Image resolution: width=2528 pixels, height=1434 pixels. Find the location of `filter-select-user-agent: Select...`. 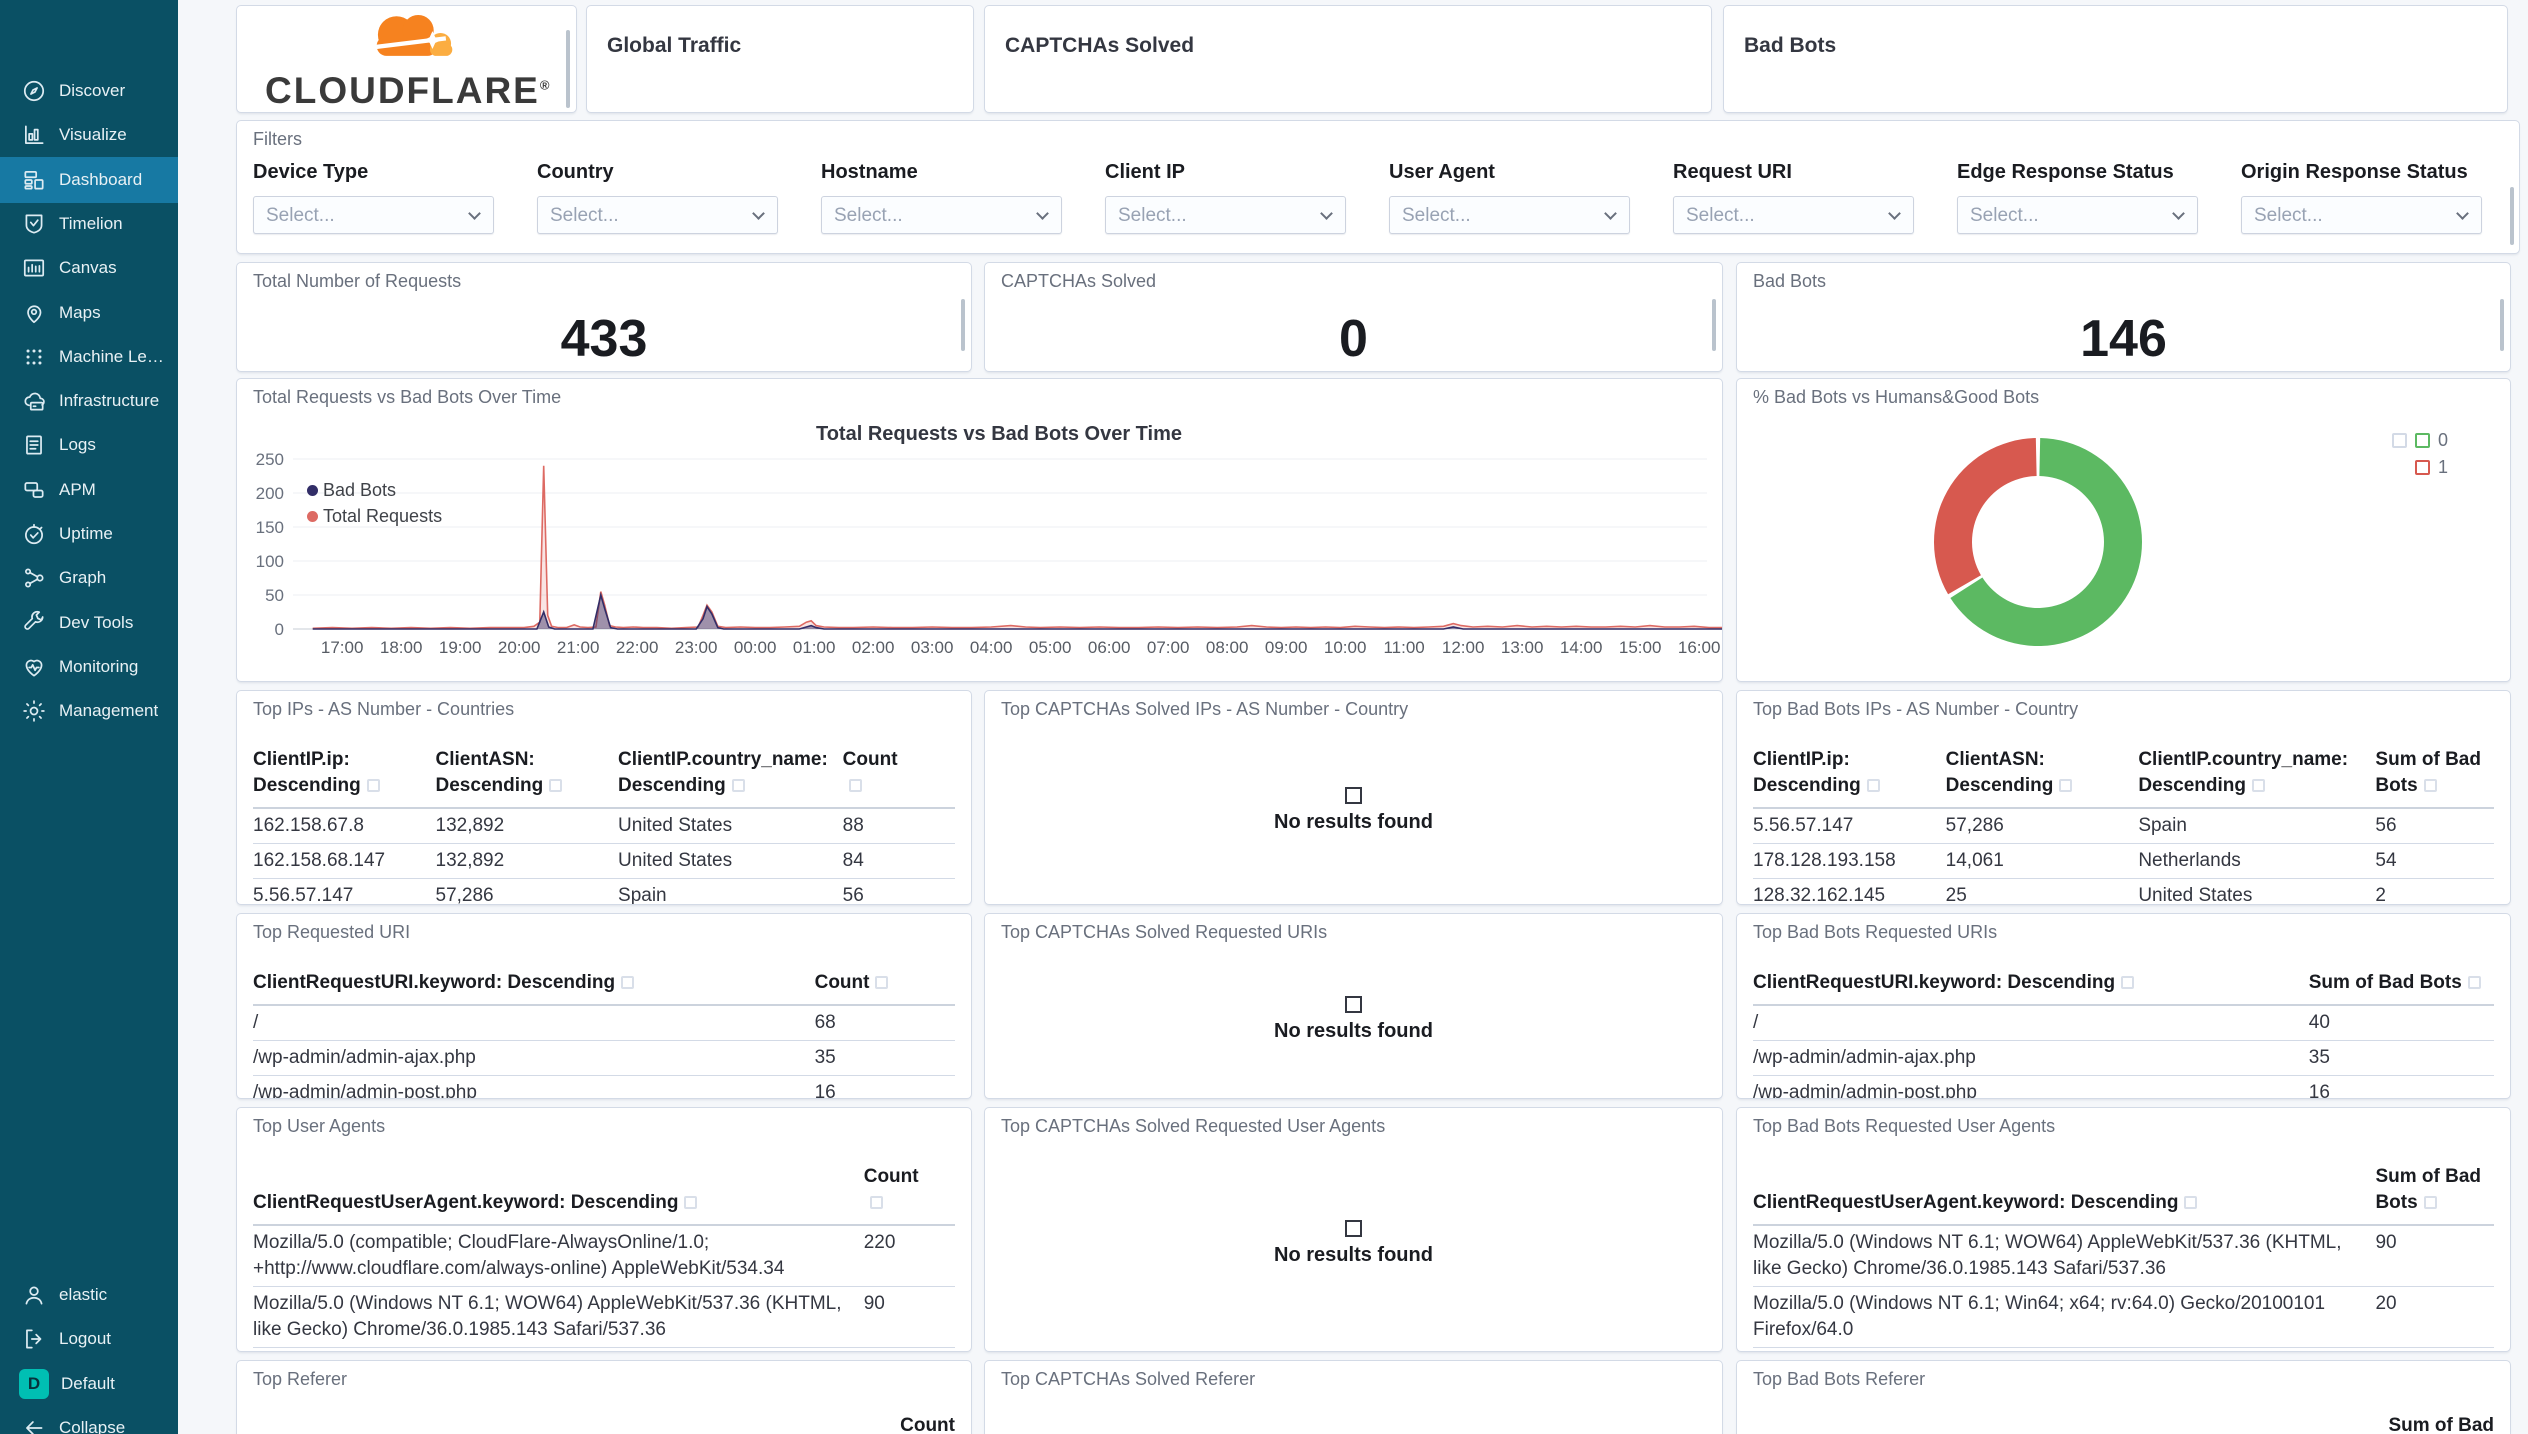

filter-select-user-agent: Select... is located at coordinates (1509, 215).